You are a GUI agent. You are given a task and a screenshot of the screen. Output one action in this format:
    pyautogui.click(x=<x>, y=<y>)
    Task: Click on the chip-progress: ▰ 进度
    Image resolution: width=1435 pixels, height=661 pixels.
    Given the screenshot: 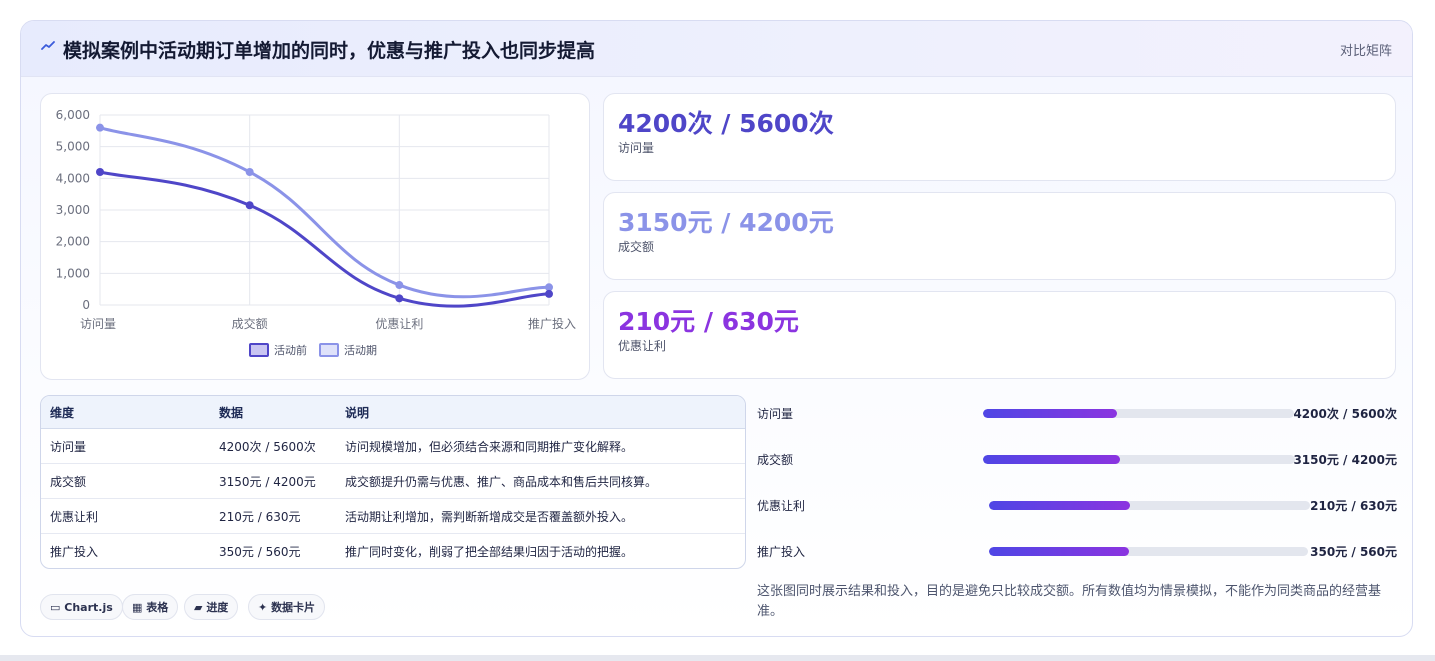 What is the action you would take?
    pyautogui.click(x=211, y=607)
    